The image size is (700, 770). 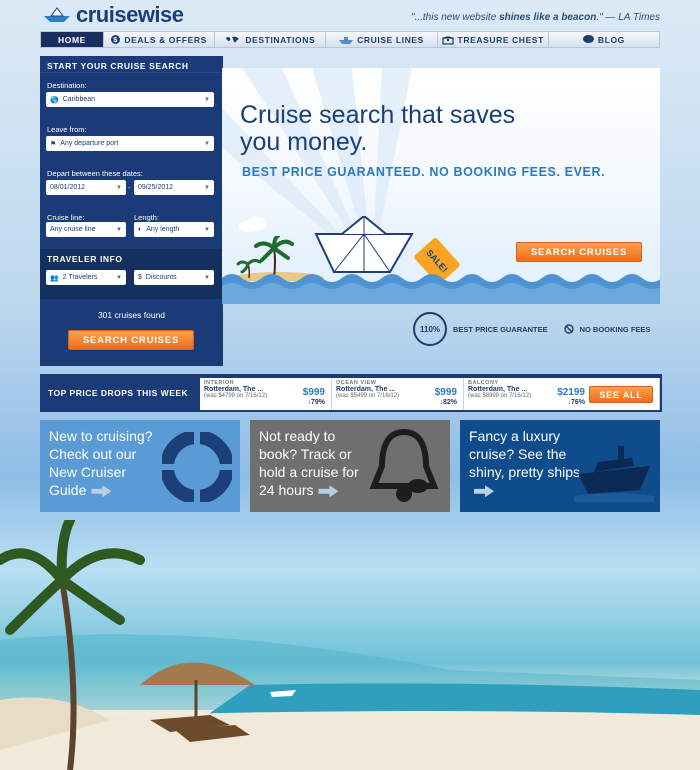 I want to click on destination-label: Destination:, so click(x=67, y=85).